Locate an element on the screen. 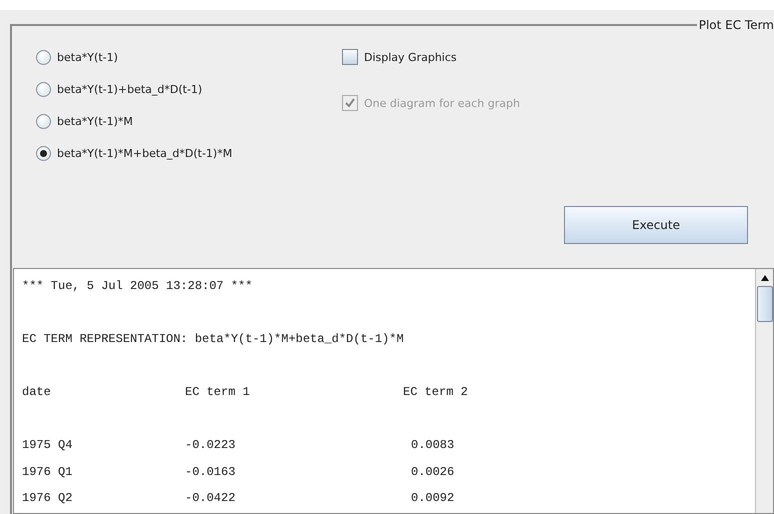  table-cell-text: 1975 Q4 is located at coordinates (48, 445).